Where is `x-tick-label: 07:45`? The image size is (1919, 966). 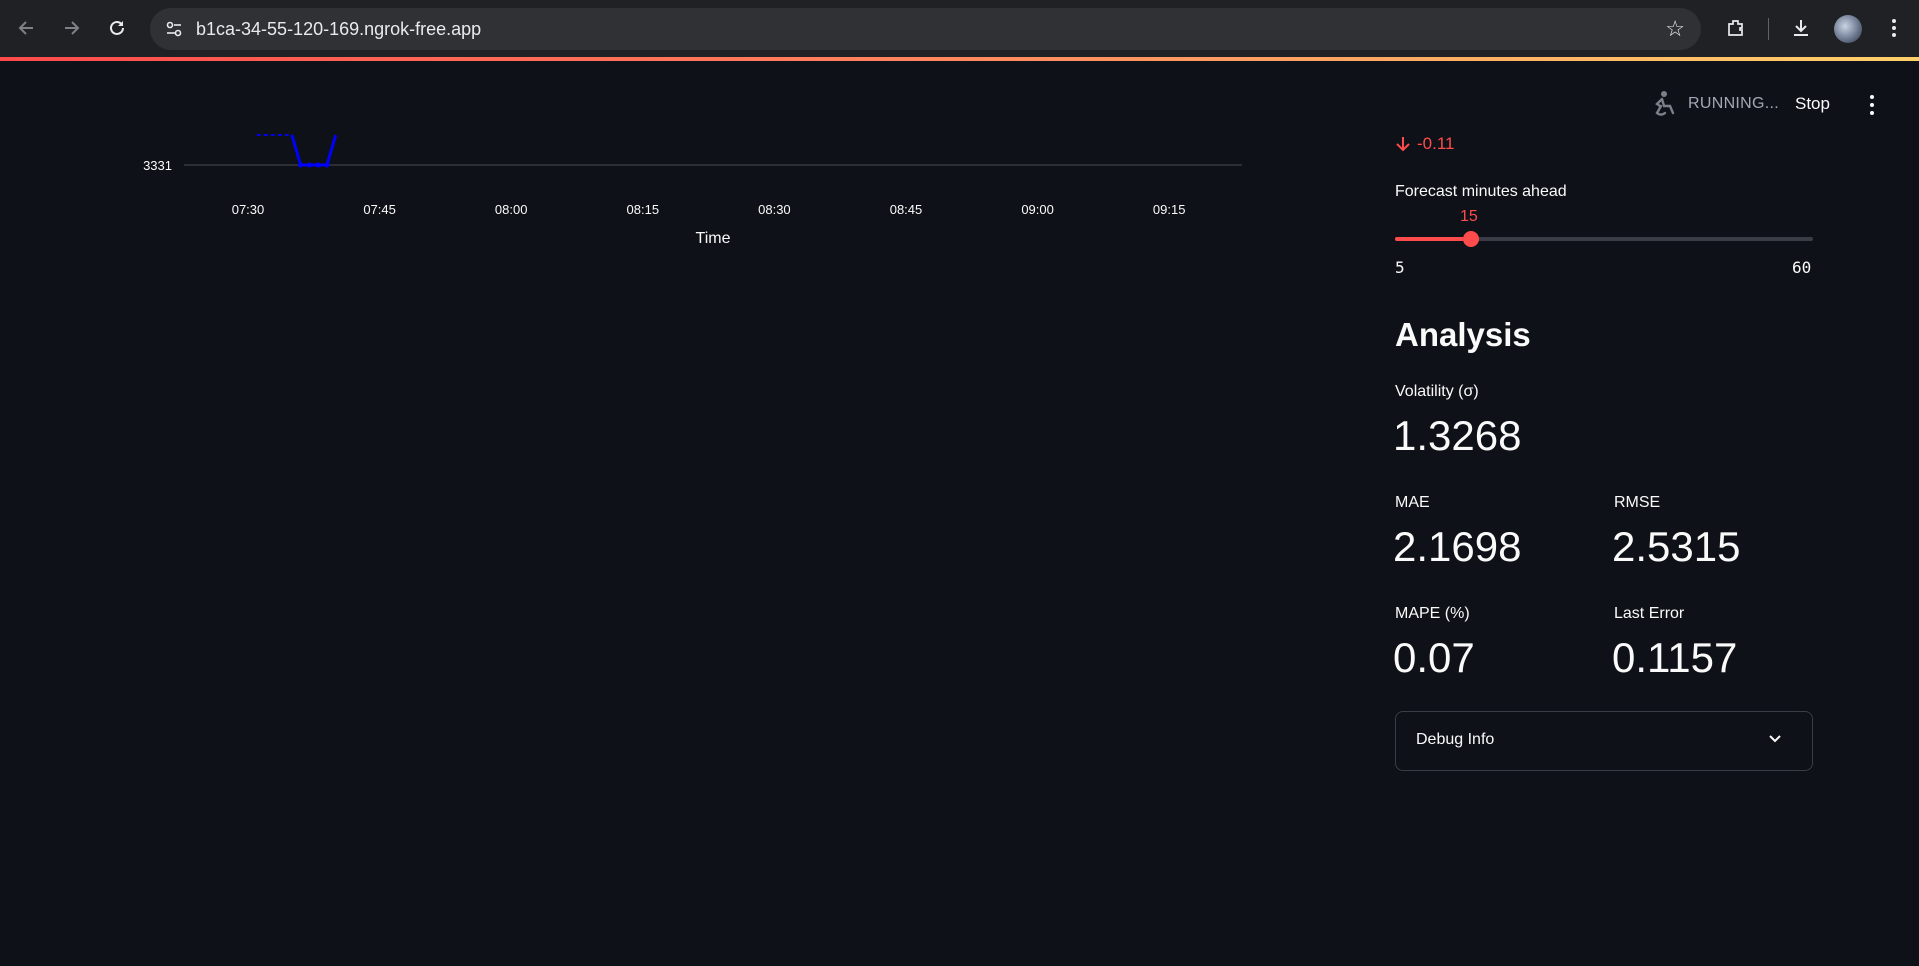
x-tick-label: 07:45 is located at coordinates (379, 209).